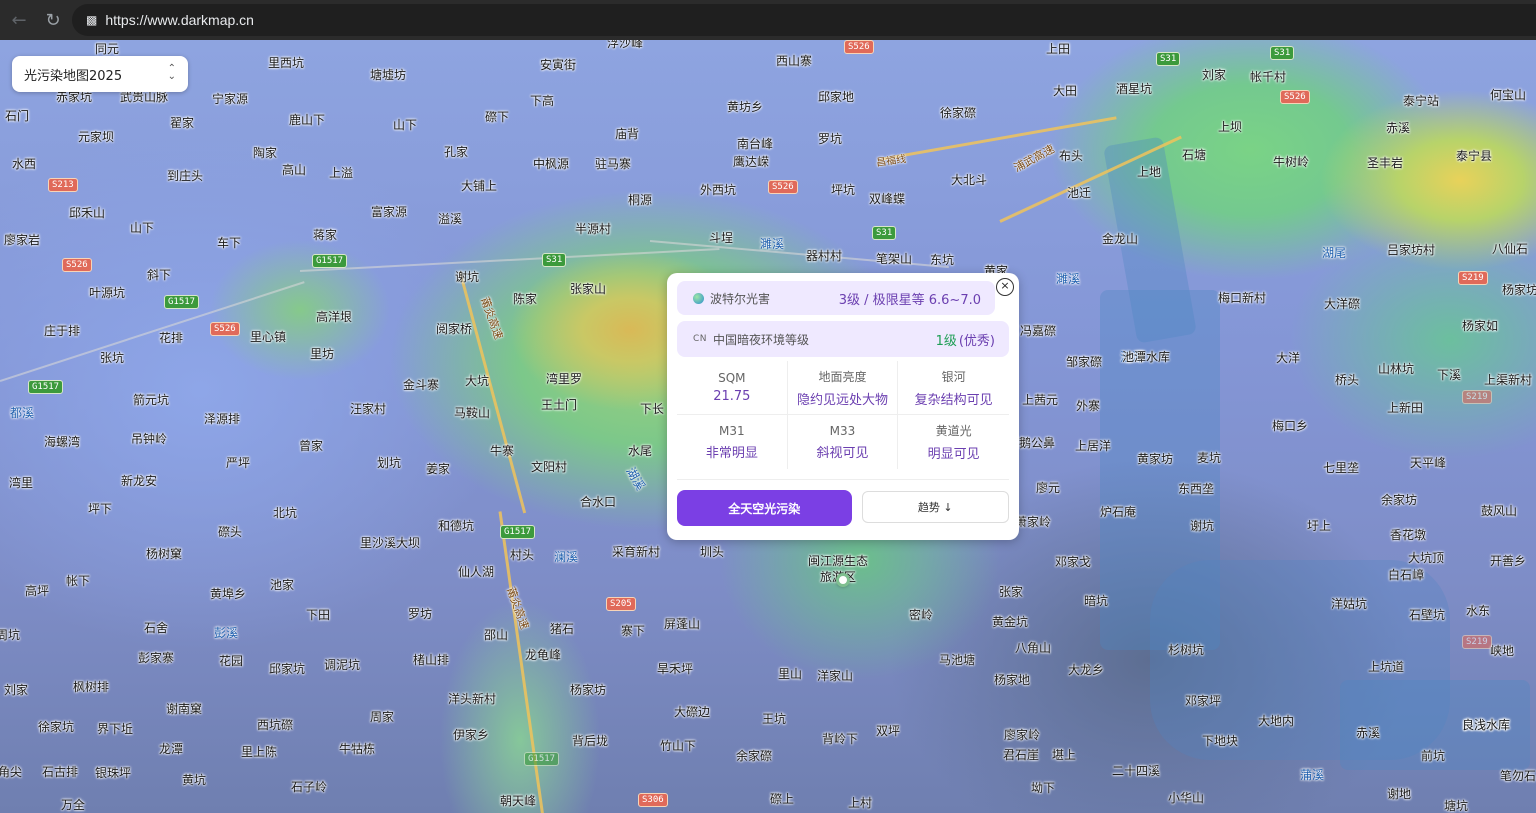  What do you see at coordinates (438, 469) in the screenshot?
I see `place-label: 姜家` at bounding box center [438, 469].